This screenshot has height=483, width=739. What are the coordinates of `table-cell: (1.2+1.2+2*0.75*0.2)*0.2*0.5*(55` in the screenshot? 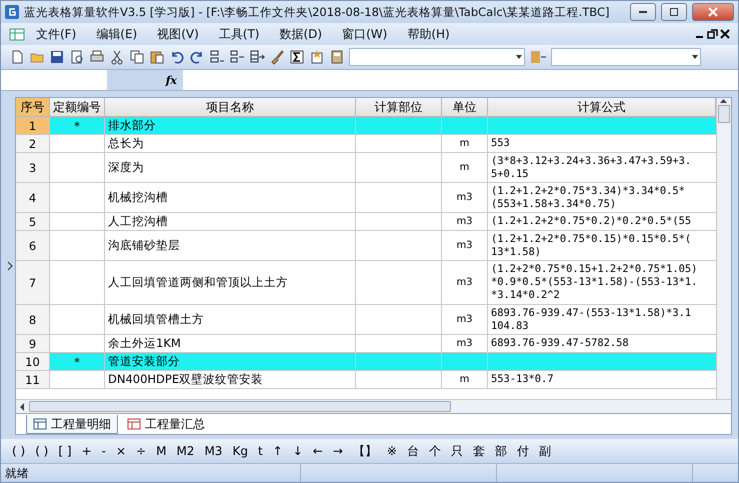 It's located at (602, 222).